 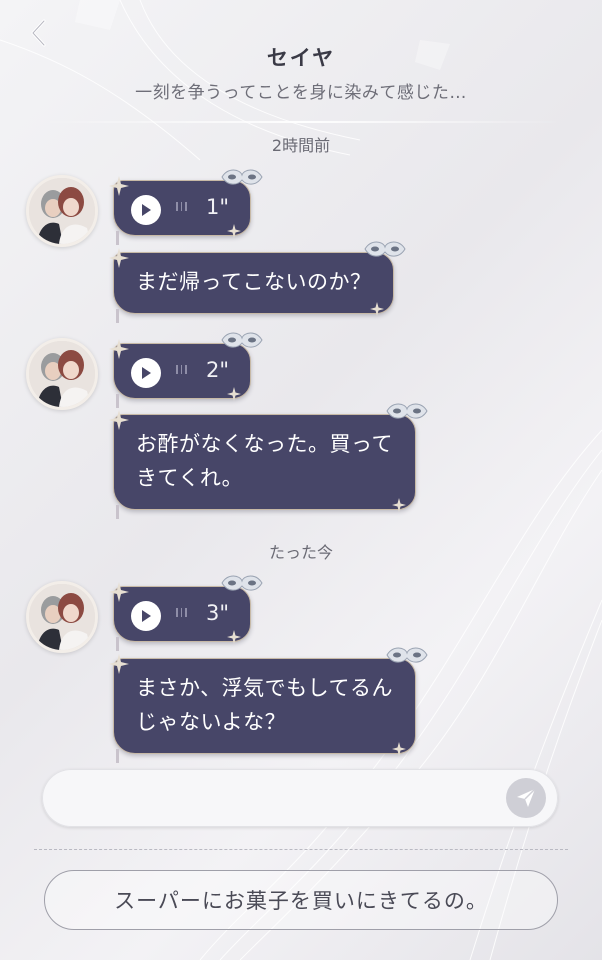 I want to click on message-text-line: じゃないよな？, so click(x=211, y=722).